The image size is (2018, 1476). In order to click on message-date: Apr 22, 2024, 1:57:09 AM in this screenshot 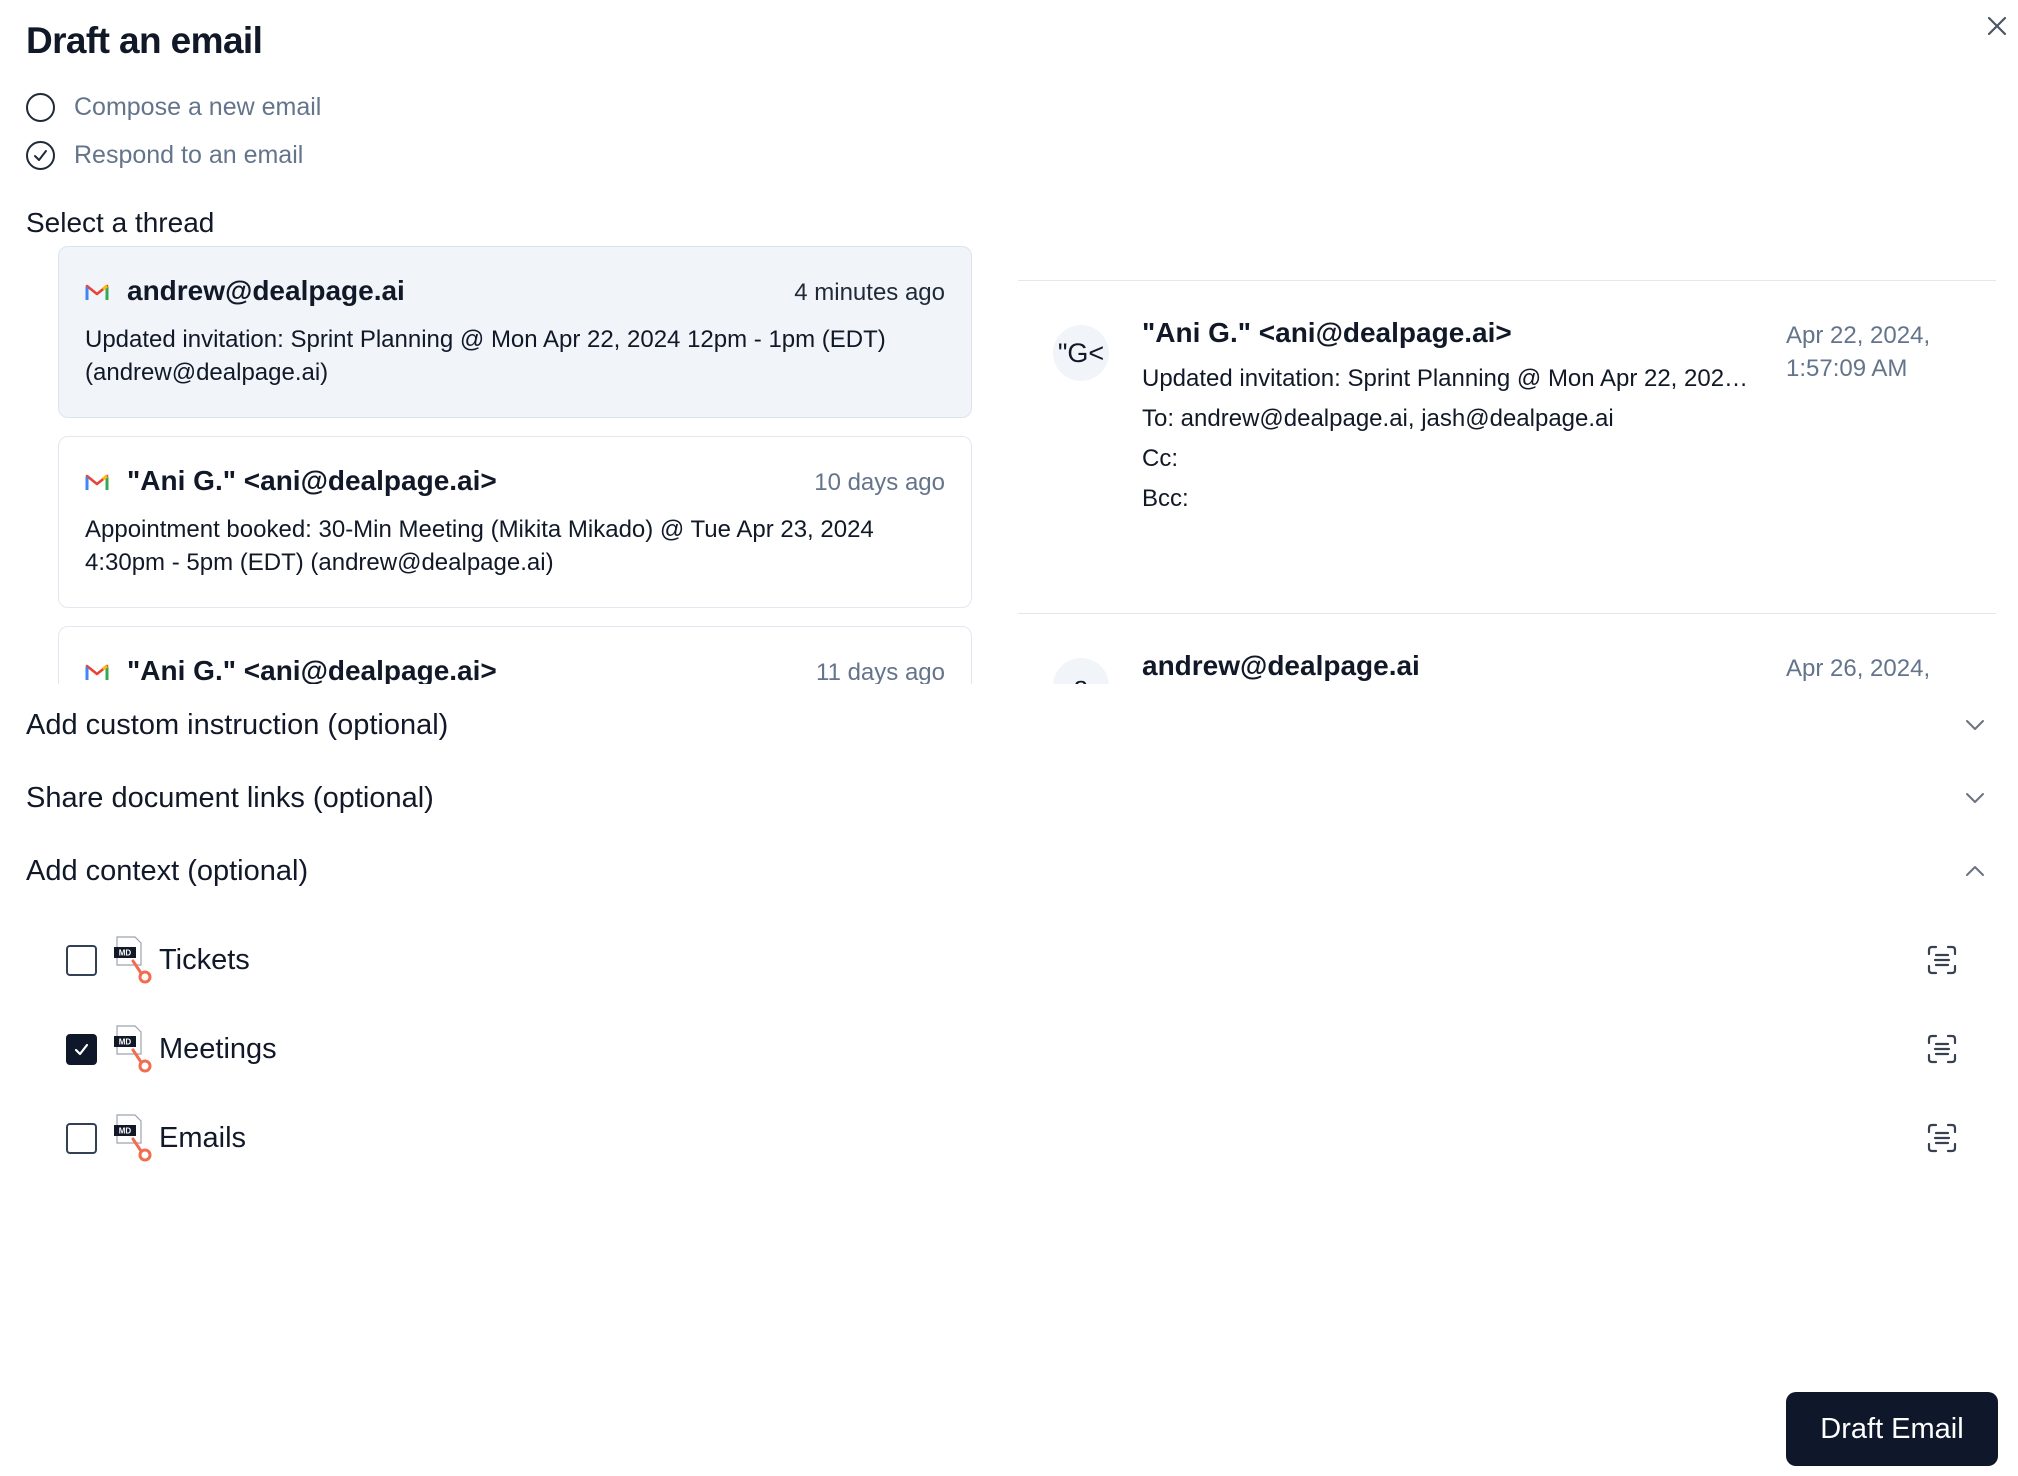, I will do `click(1858, 352)`.